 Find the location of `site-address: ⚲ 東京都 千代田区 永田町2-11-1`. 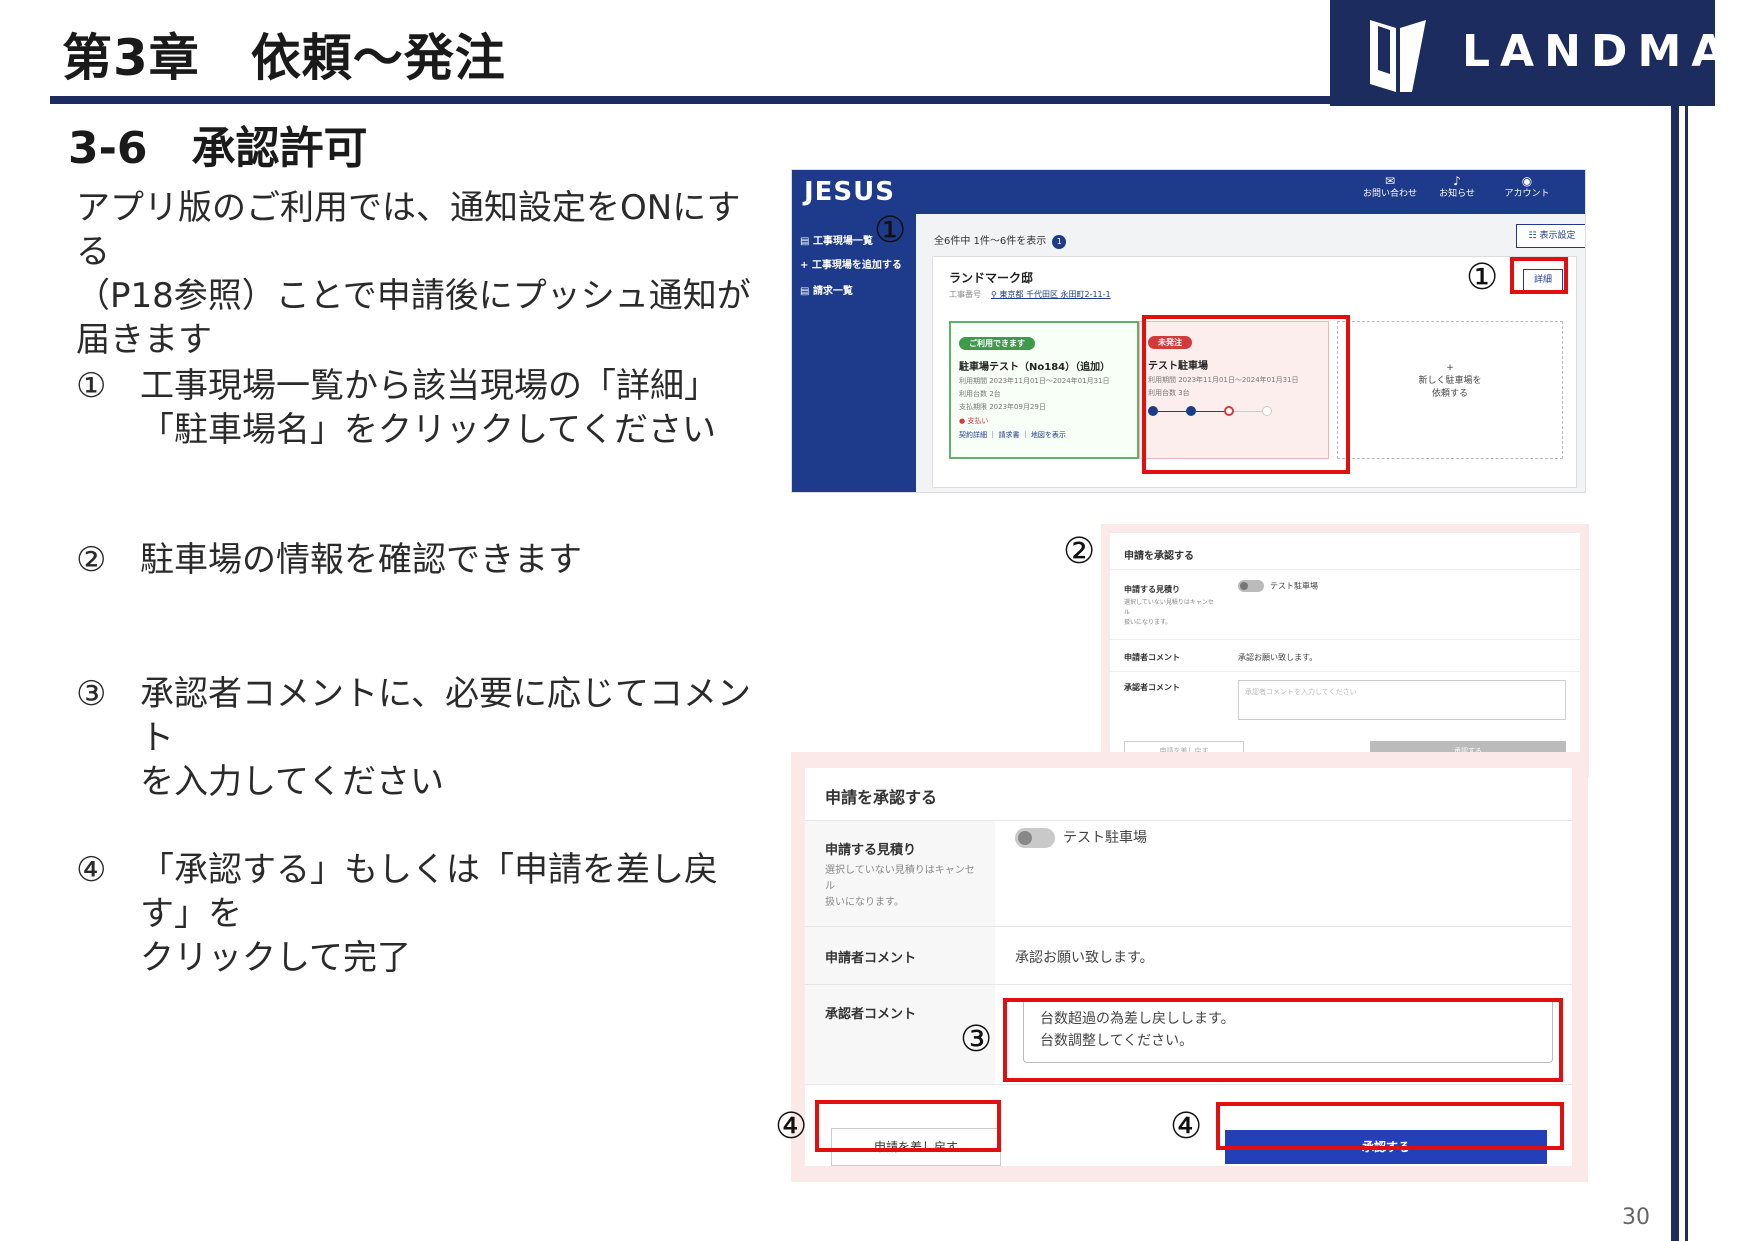

site-address: ⚲ 東京都 千代田区 永田町2-11-1 is located at coordinates (1051, 294).